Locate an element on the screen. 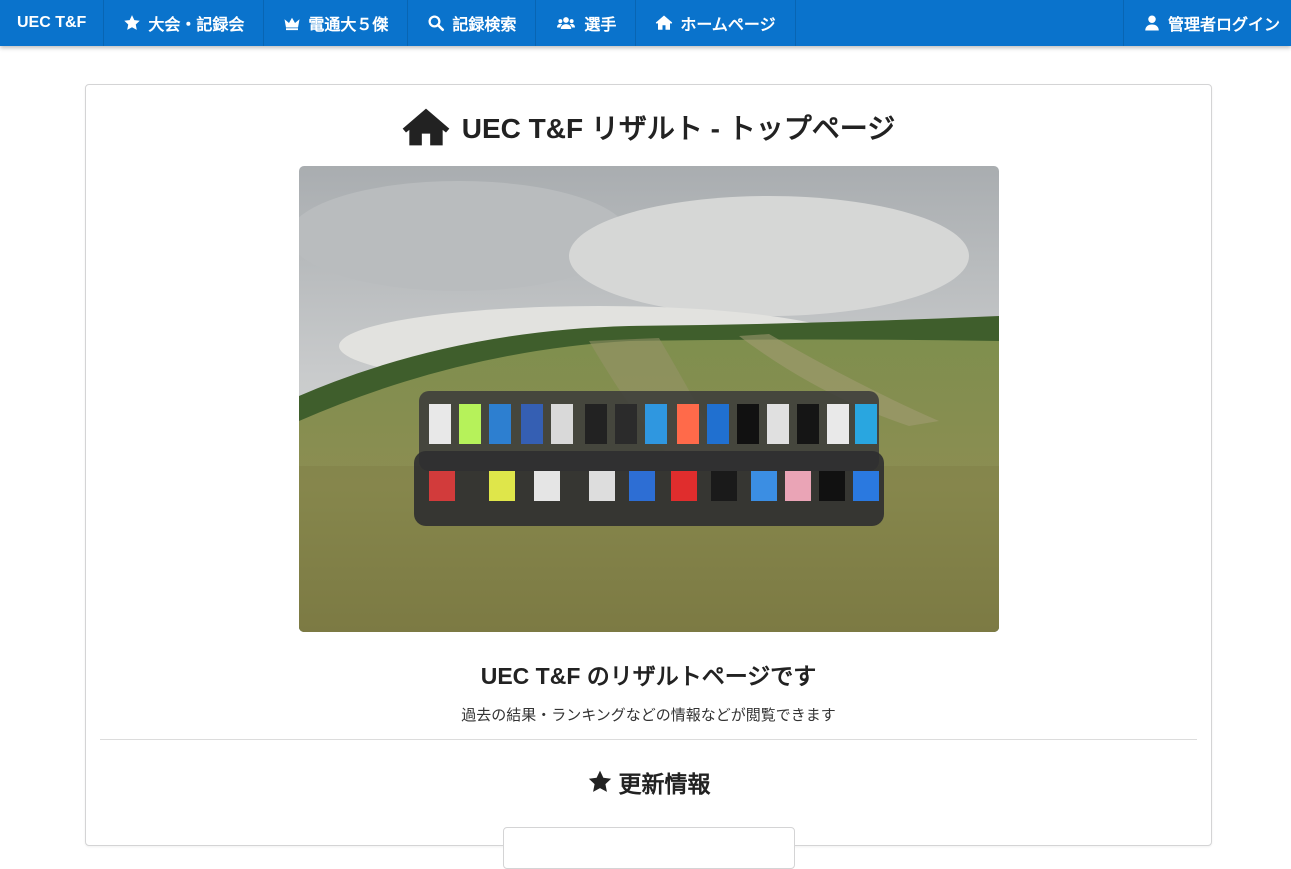 The width and height of the screenshot is (1291, 869). nav-top5: 電通大５傑 is located at coordinates (336, 23).